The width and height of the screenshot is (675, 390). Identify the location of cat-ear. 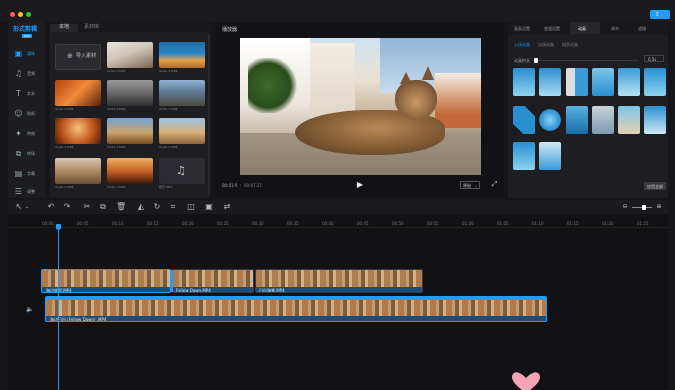
(428, 73).